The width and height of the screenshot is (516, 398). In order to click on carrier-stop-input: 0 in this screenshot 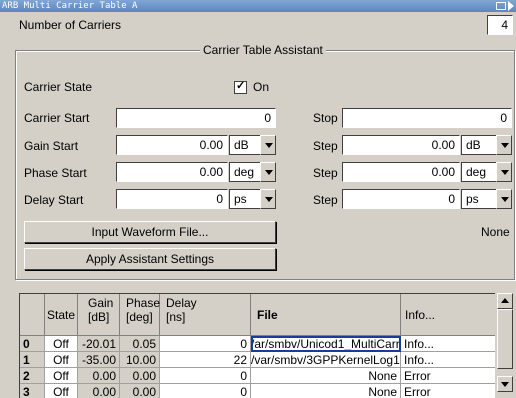, I will do `click(427, 118)`.